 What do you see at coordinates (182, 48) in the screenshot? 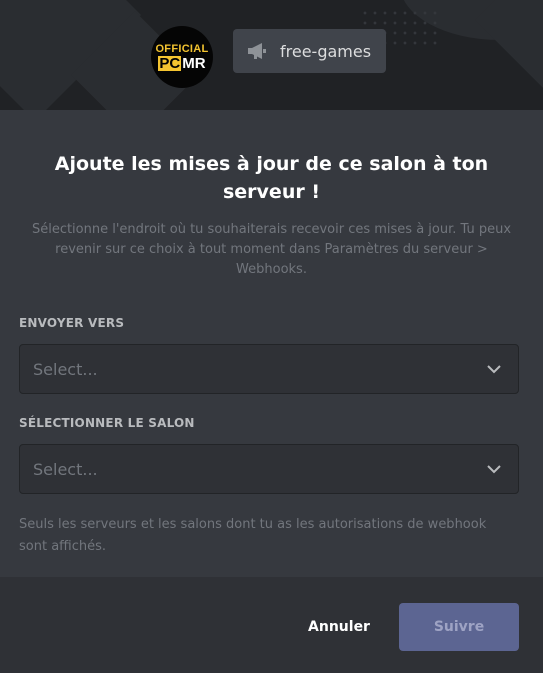
I see `avatar-text-official: OFFICIAL` at bounding box center [182, 48].